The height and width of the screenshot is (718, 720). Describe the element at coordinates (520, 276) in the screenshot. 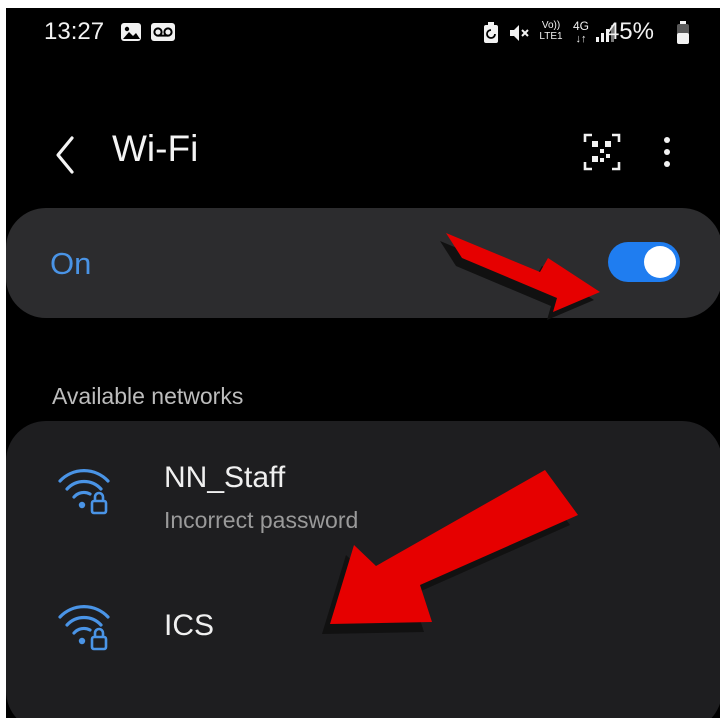

I see `arrow-to-toggle` at that location.